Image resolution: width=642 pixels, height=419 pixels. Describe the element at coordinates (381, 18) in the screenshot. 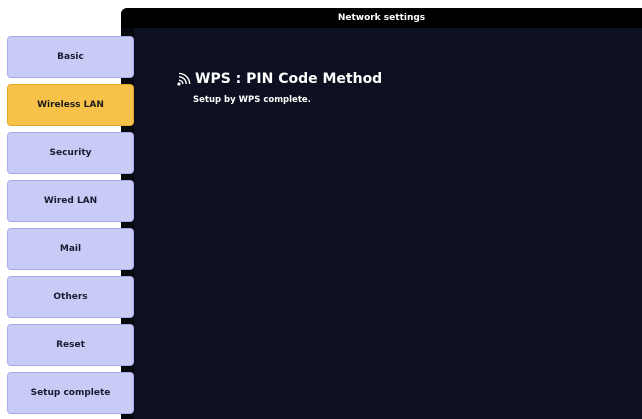

I see `window-title: Network settings` at that location.